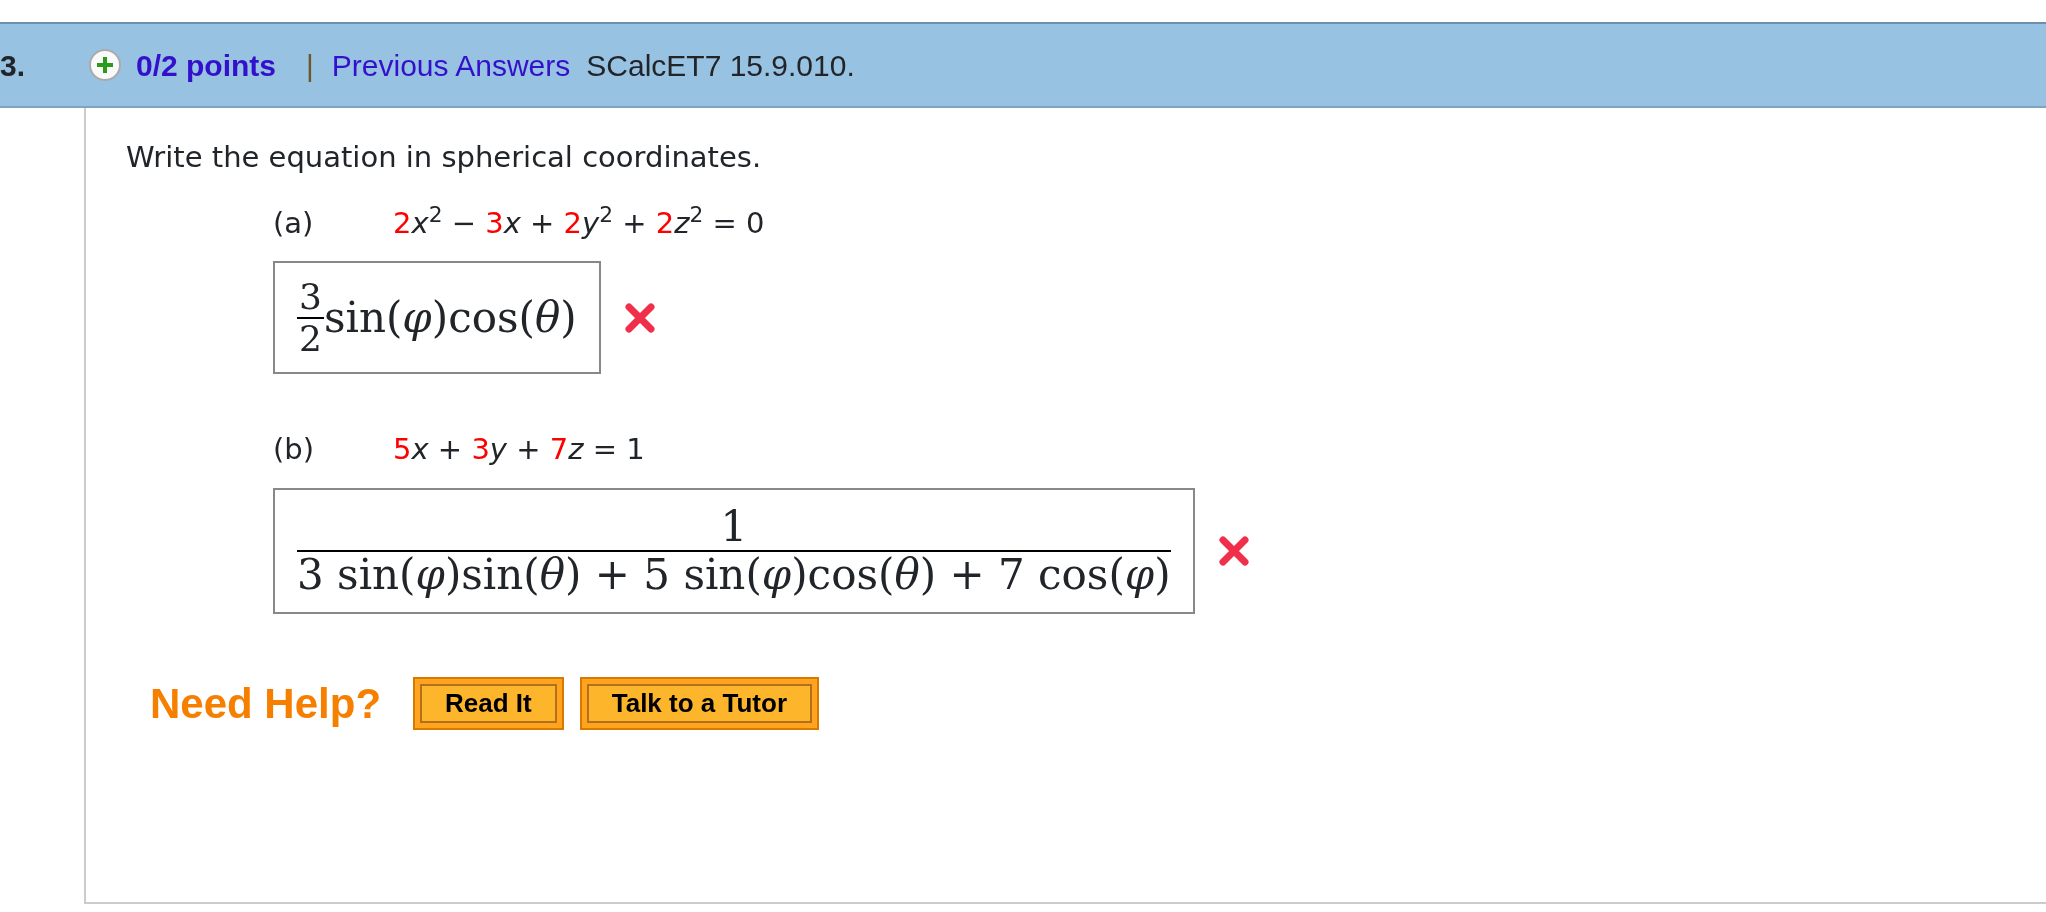 The width and height of the screenshot is (2046, 912). Describe the element at coordinates (579, 221) in the screenshot. I see `equation: 2x$^{2}$ − 3x + 2y$^{2}$ + 2z$^{2}$ = 0` at that location.